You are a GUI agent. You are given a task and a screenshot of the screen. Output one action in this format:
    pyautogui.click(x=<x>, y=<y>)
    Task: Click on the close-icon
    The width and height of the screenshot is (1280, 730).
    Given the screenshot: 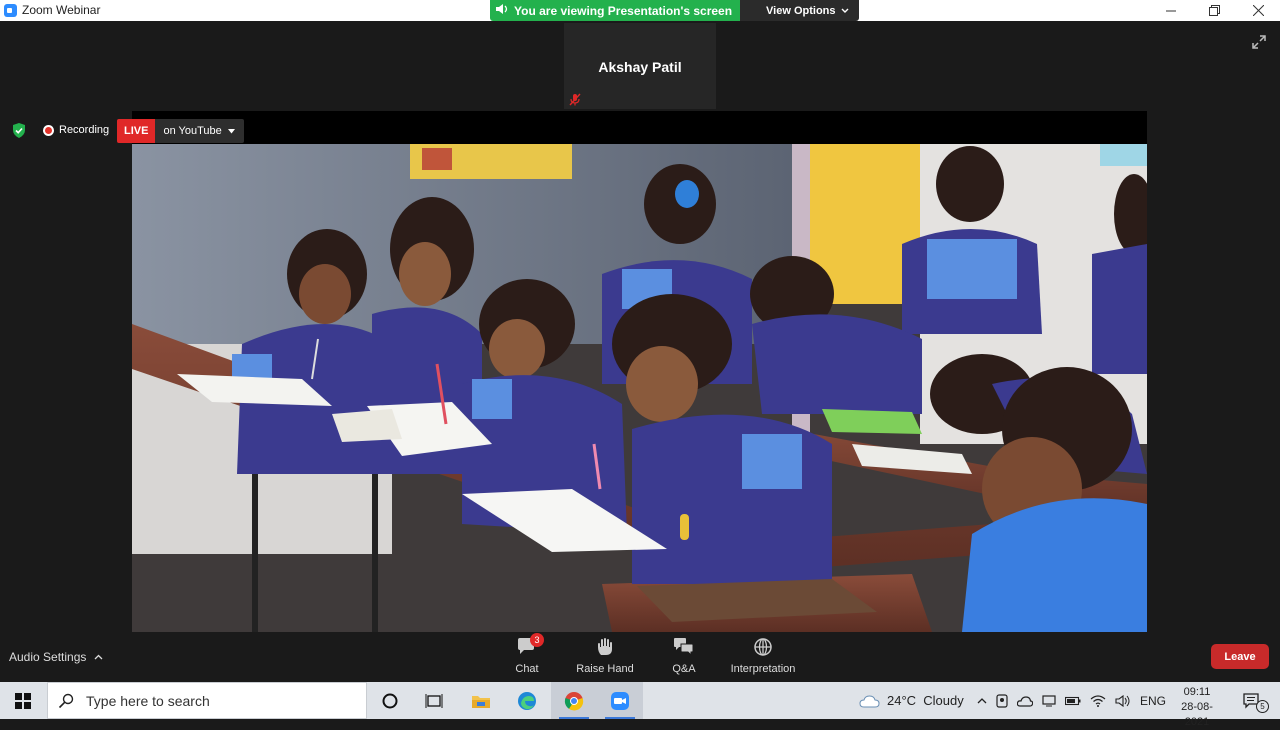 What is the action you would take?
    pyautogui.click(x=1258, y=10)
    